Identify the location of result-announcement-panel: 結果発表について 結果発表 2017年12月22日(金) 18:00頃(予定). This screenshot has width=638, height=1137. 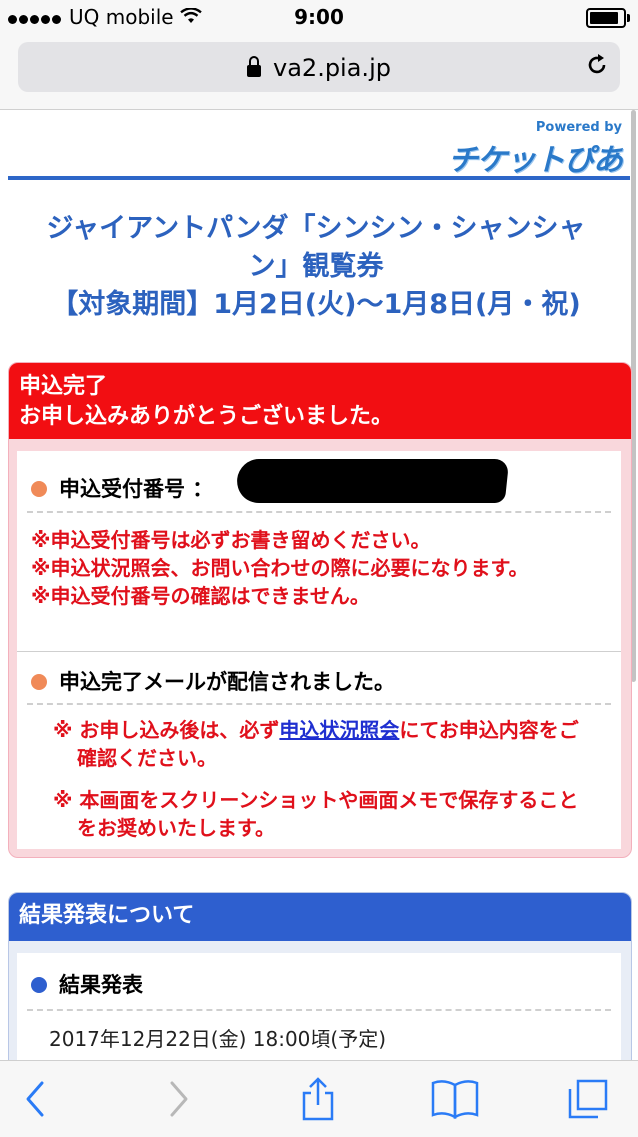
(320, 976).